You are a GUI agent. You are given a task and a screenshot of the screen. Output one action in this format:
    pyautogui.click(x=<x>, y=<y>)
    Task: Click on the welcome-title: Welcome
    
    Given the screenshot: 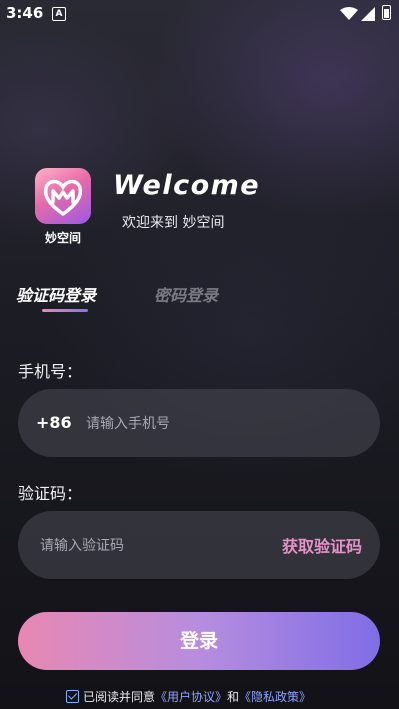 What is the action you would take?
    pyautogui.click(x=187, y=185)
    